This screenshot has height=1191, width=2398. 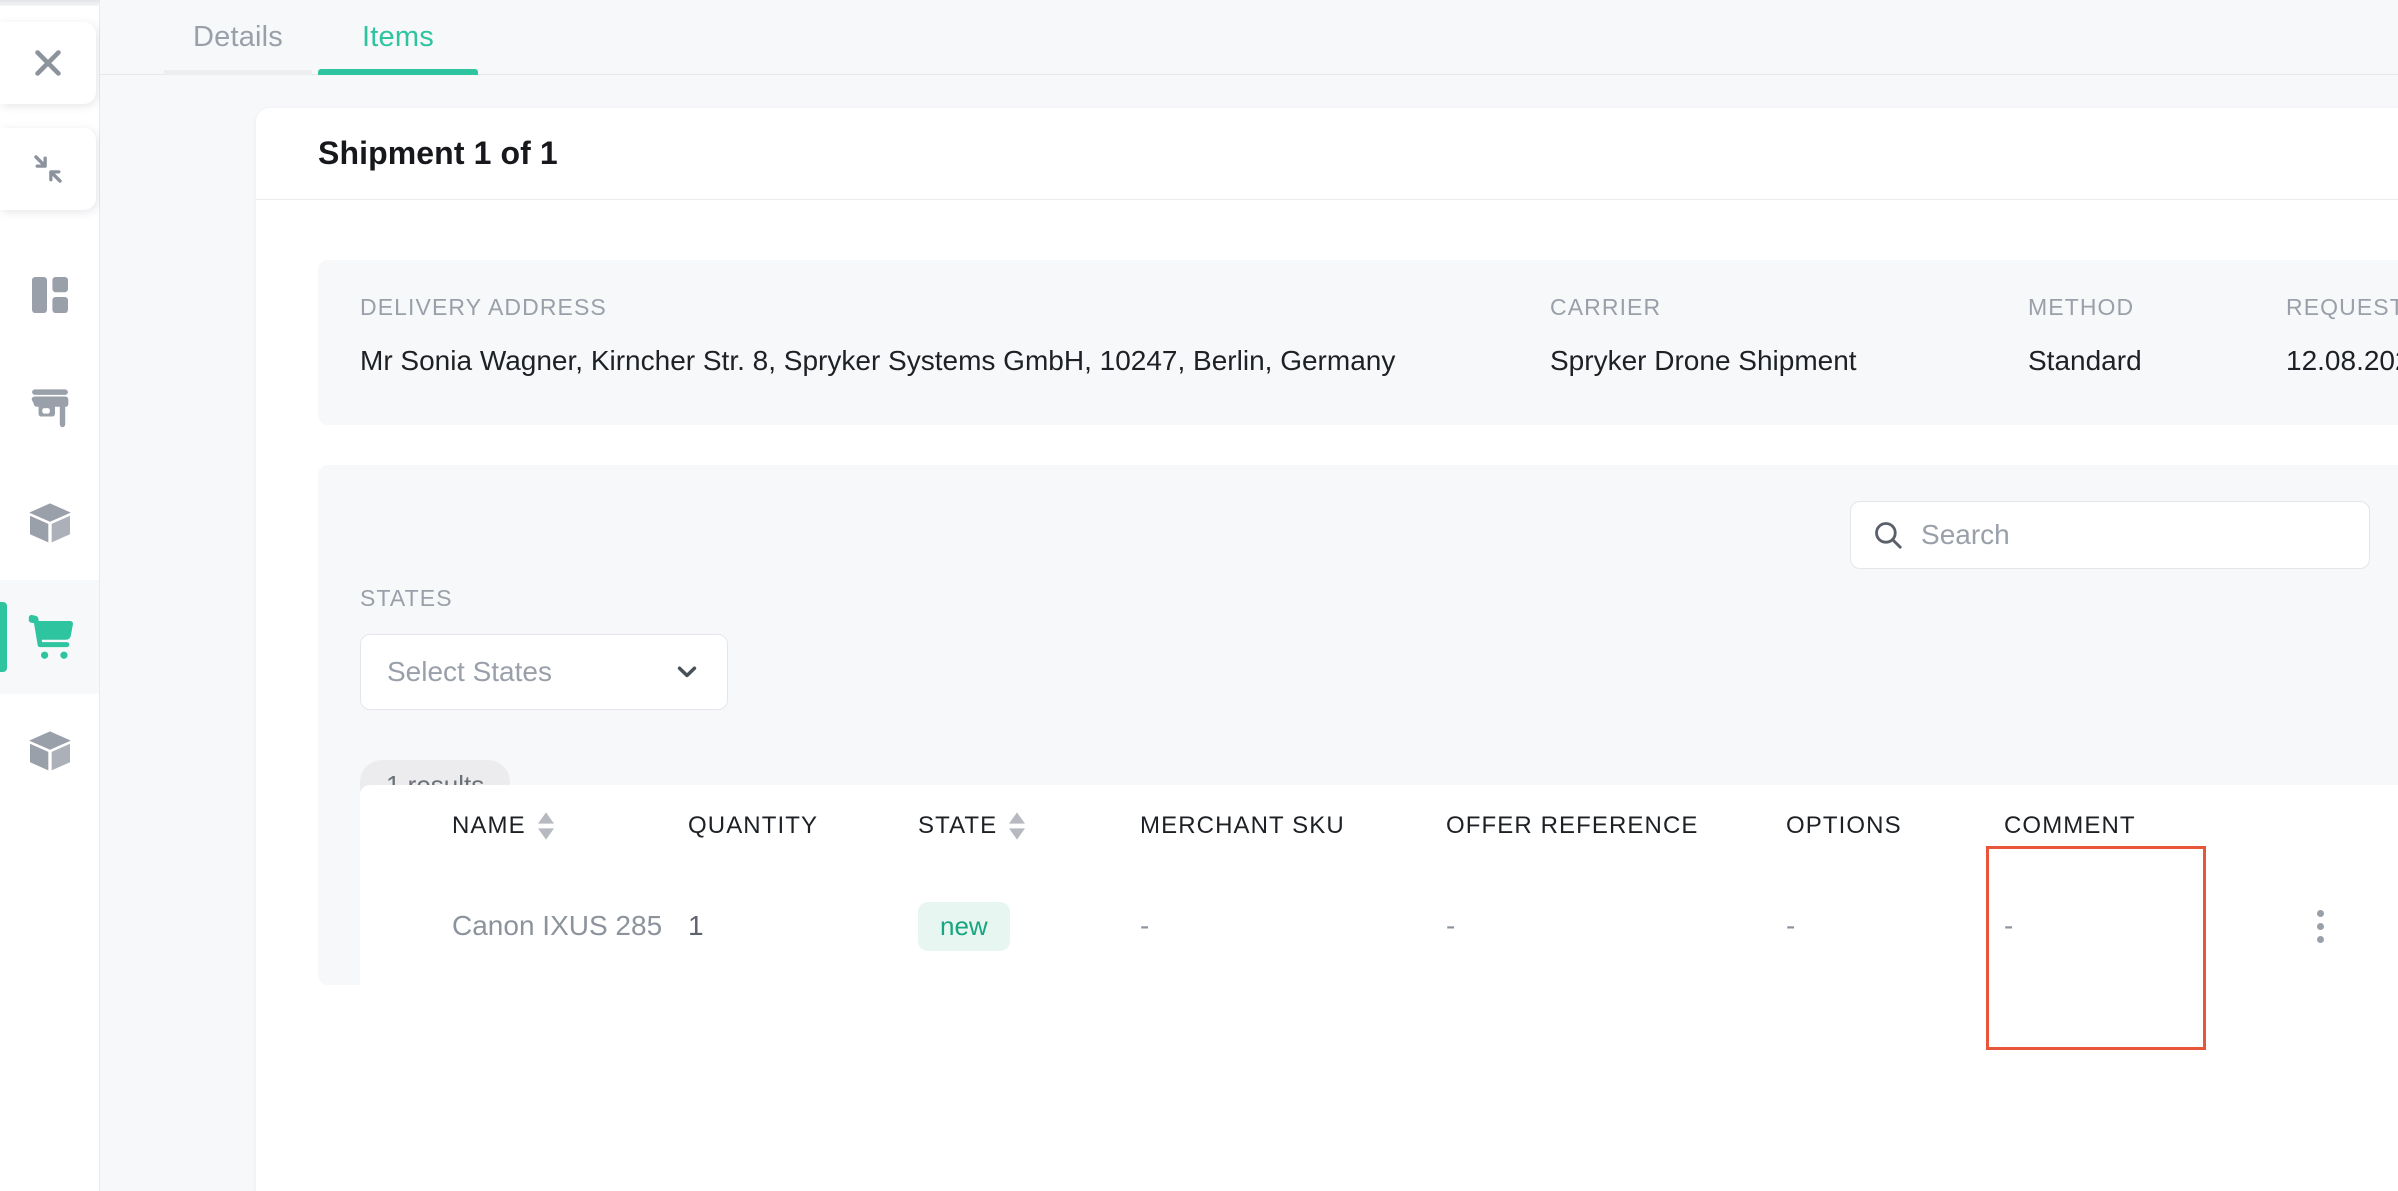 I want to click on states-filter: STATES Select States, so click(x=1379, y=647).